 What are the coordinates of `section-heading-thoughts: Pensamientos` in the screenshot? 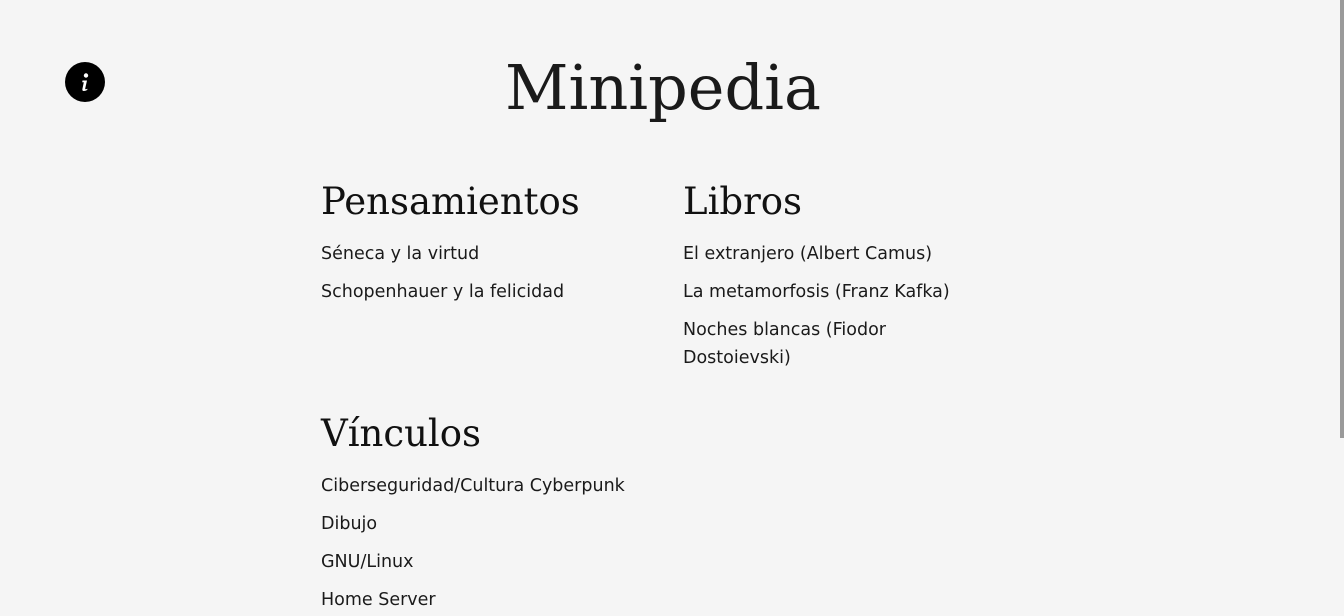 It's located at (450, 201).